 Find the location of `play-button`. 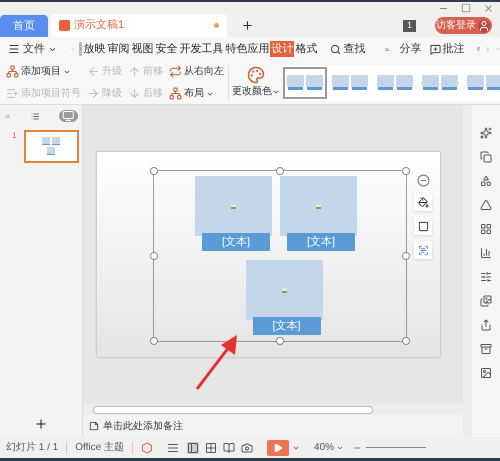

play-button is located at coordinates (277, 448).